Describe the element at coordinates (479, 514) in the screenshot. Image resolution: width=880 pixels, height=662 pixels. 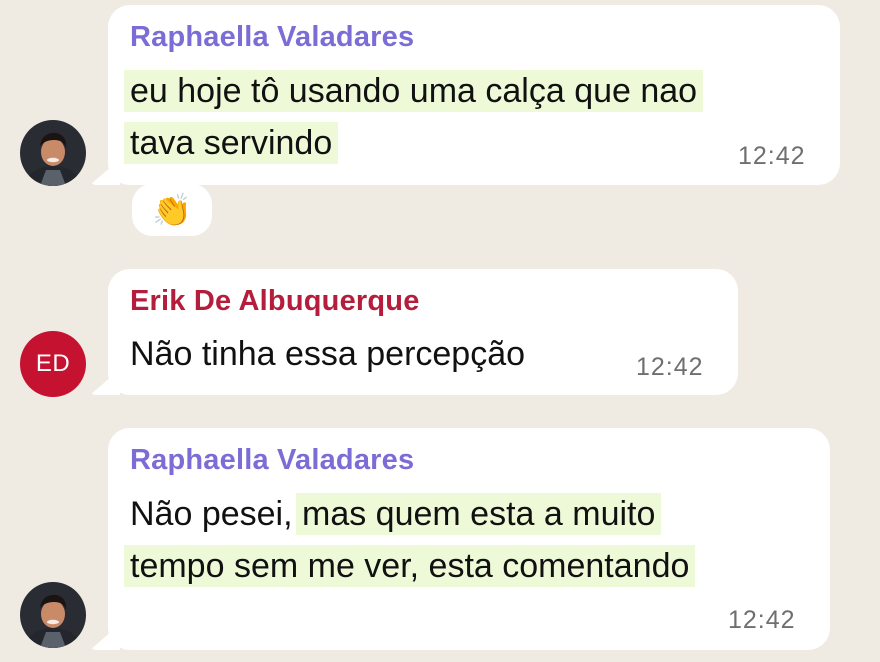
I see `highlighted-text: mas quem esta a muito` at that location.